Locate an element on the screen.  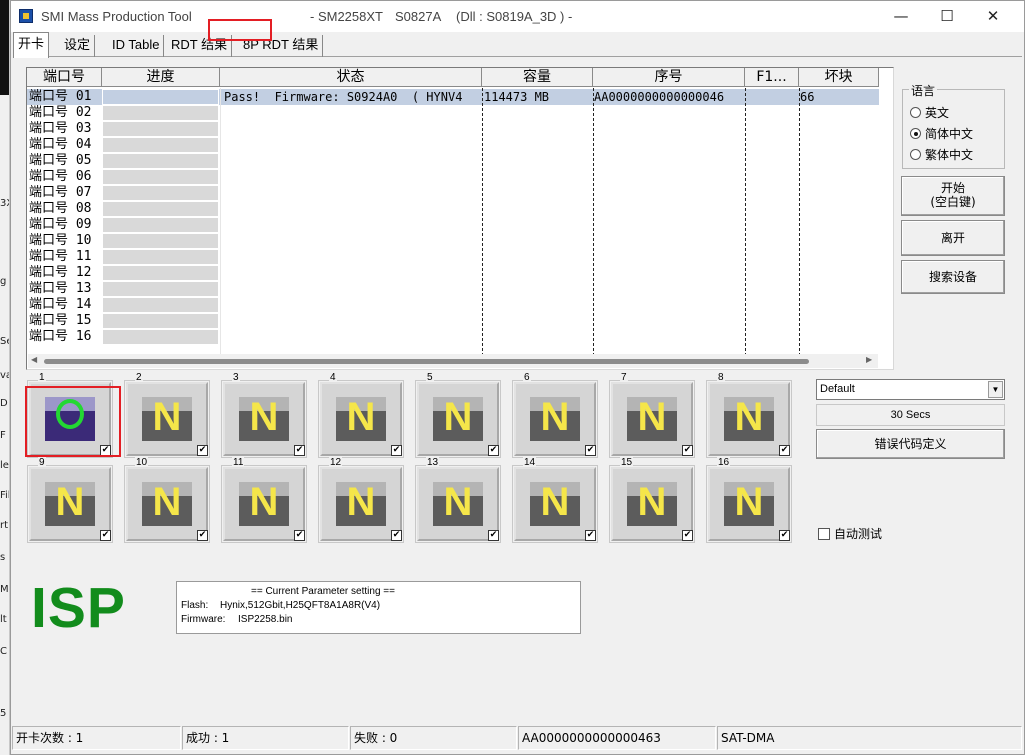
column-header-status: 状态 is located at coordinates (351, 77).